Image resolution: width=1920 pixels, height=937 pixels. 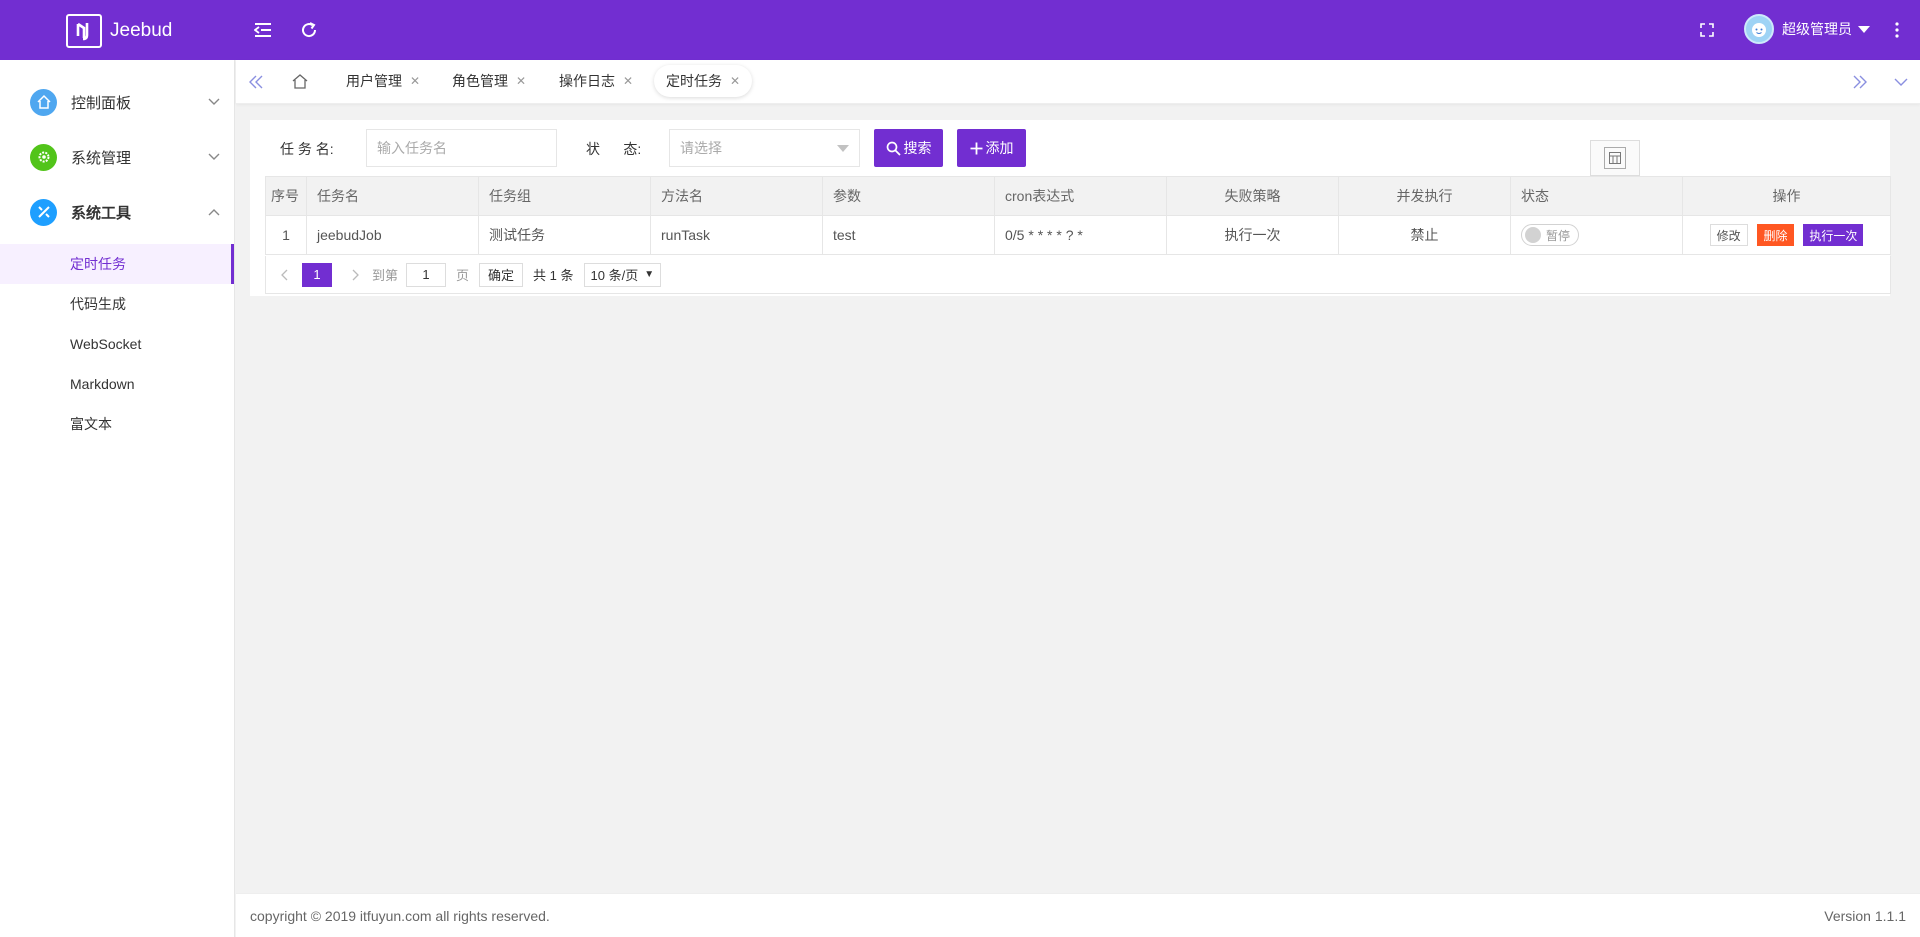 What do you see at coordinates (564, 235) in the screenshot?
I see `cell-task-group: 测试任务` at bounding box center [564, 235].